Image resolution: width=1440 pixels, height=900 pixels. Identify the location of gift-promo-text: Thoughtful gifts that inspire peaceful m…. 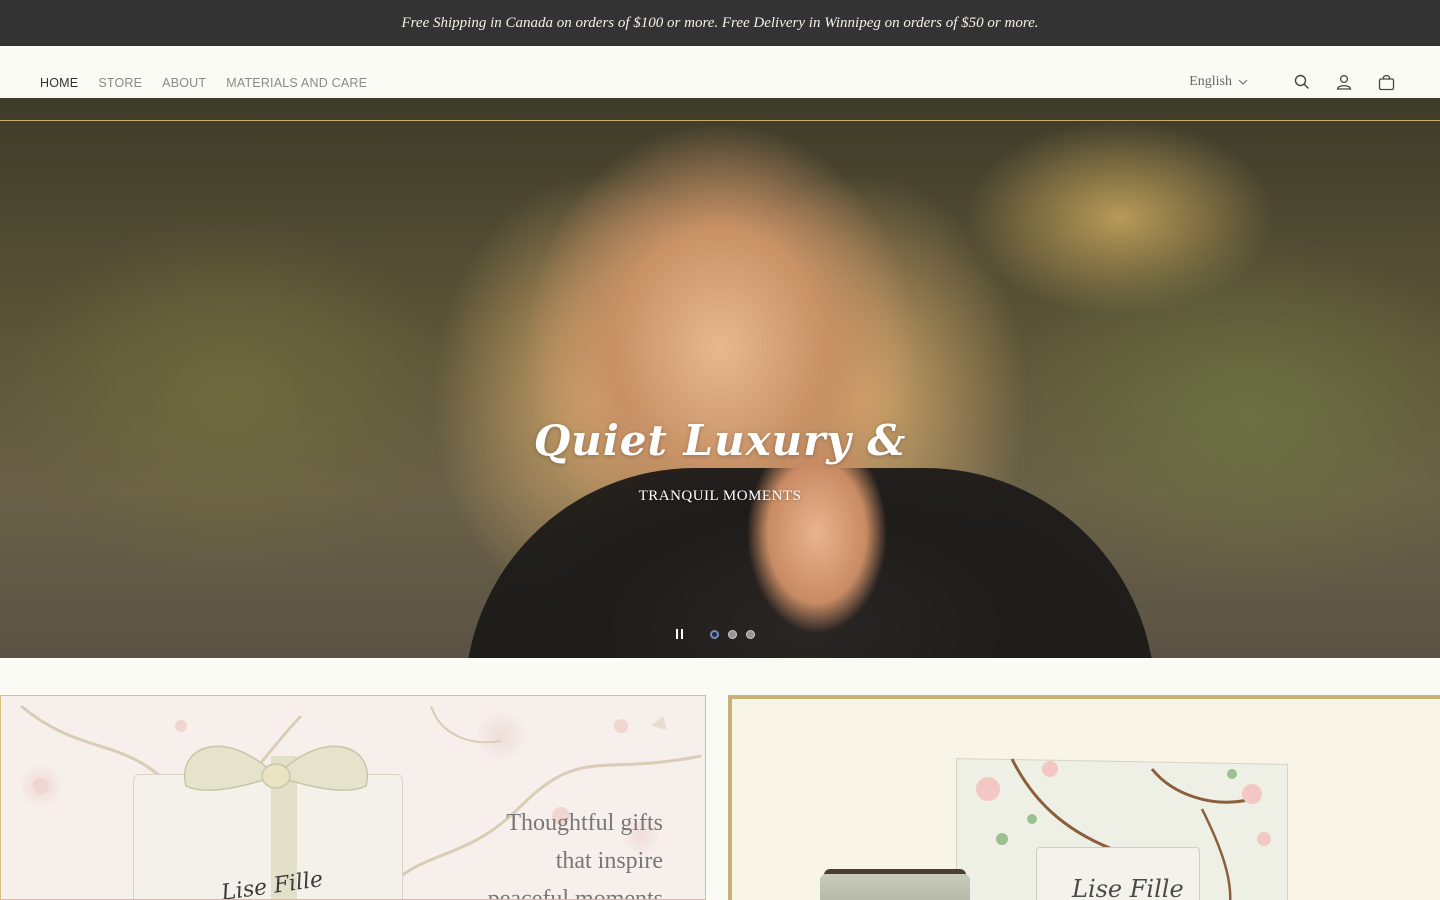
(575, 852).